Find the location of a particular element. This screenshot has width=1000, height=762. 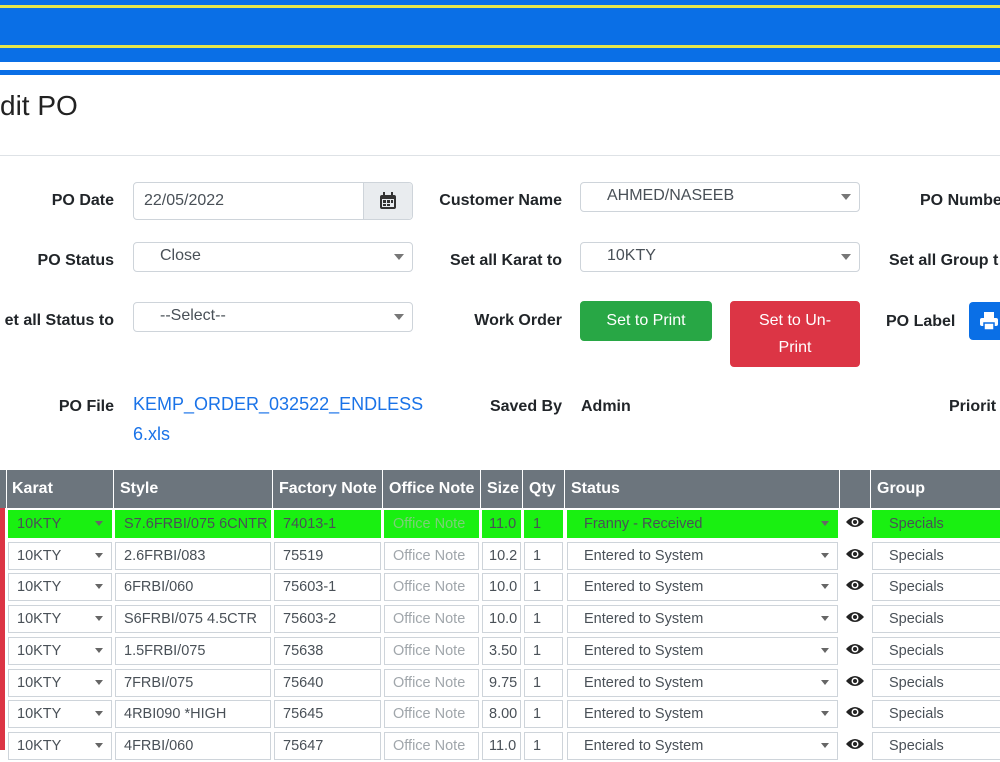

size-value: 10.0 is located at coordinates (503, 587).